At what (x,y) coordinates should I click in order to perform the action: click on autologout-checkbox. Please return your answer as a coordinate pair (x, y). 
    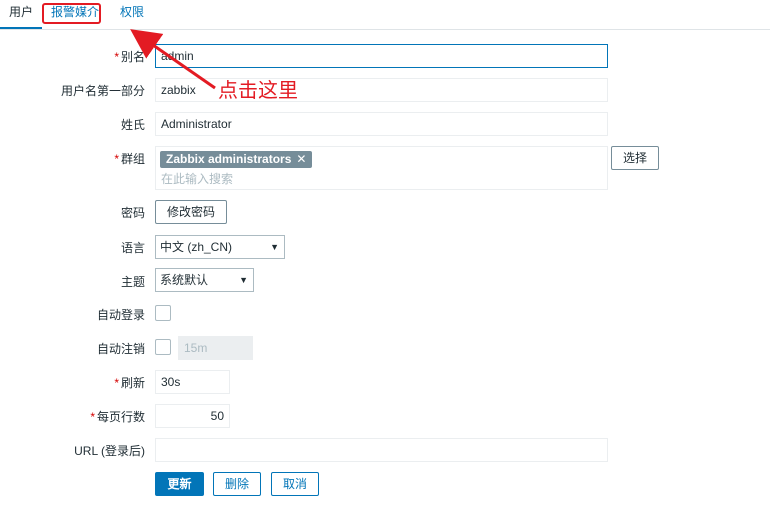
    Looking at the image, I should click on (163, 347).